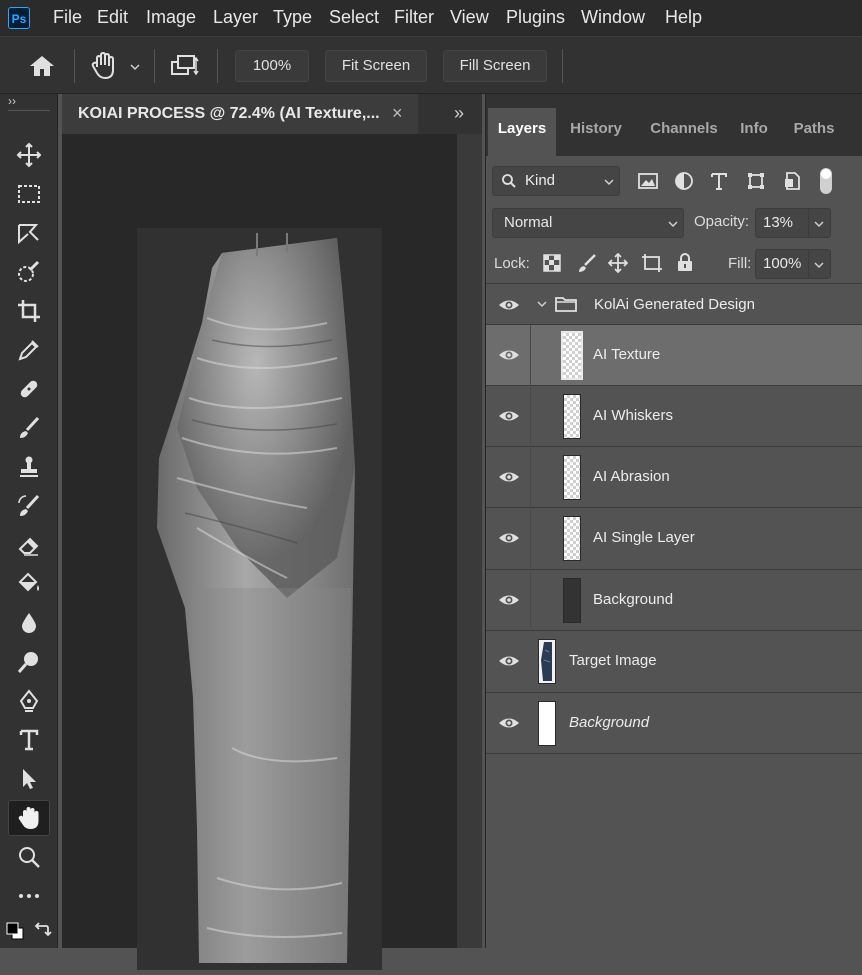 The width and height of the screenshot is (862, 975). Describe the element at coordinates (112, 17) in the screenshot. I see `menu-edit: Edit` at that location.